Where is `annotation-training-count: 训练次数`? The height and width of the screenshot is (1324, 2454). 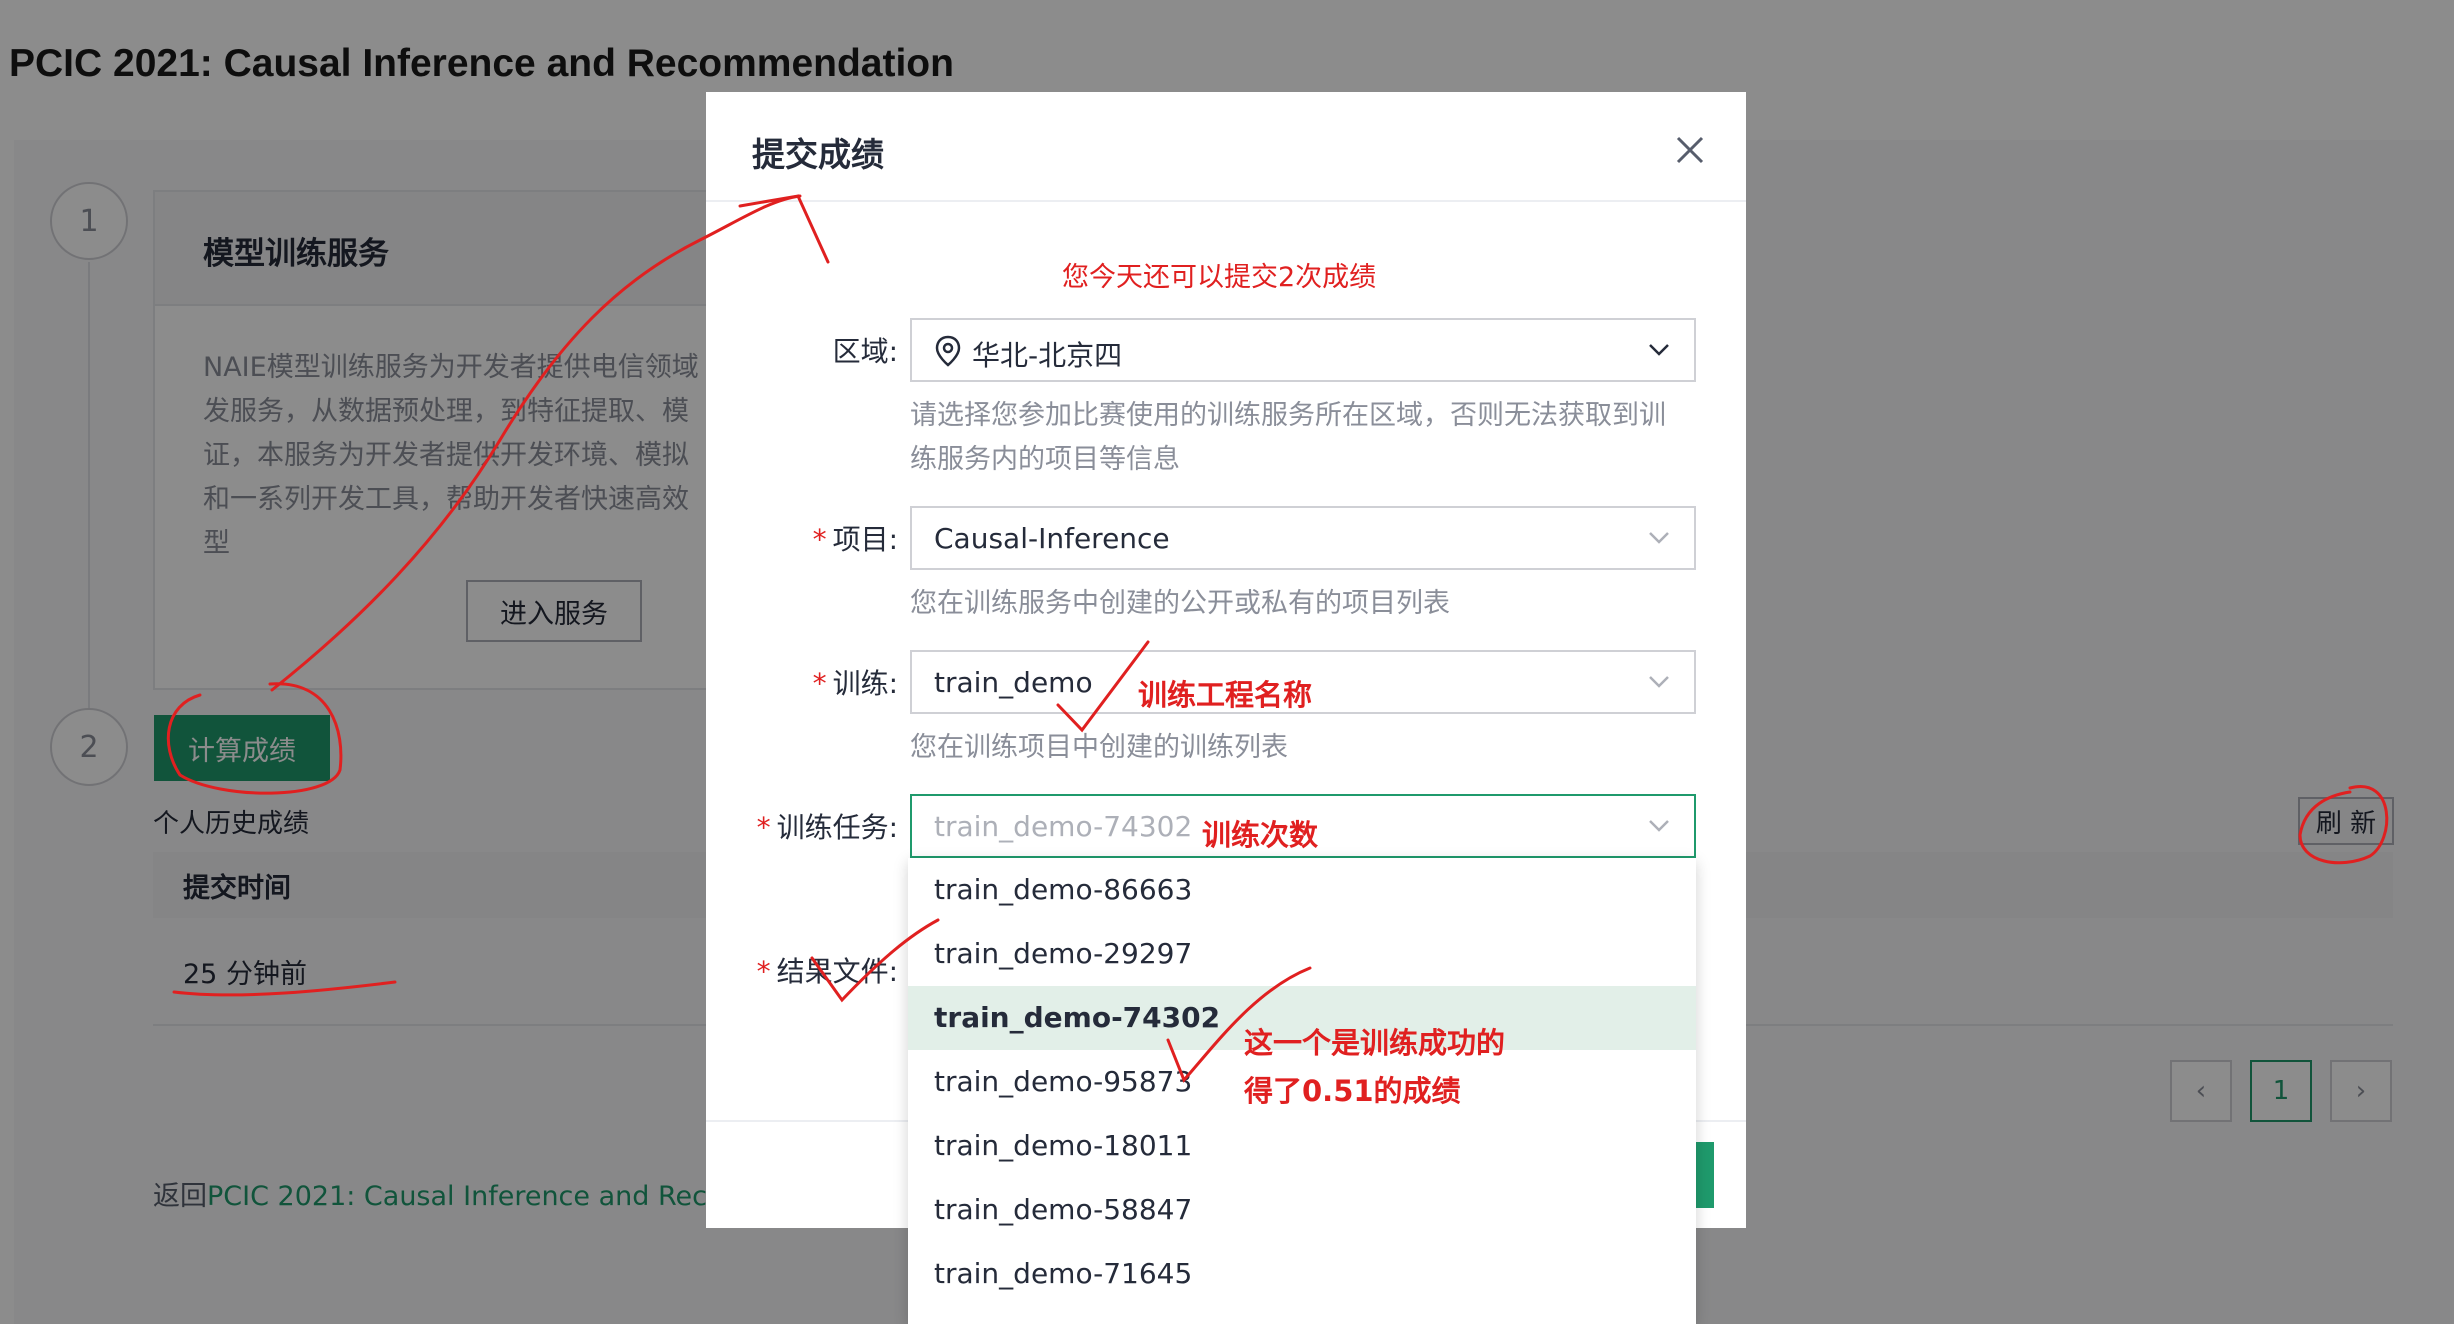
annotation-training-count: 训练次数 is located at coordinates (1260, 835).